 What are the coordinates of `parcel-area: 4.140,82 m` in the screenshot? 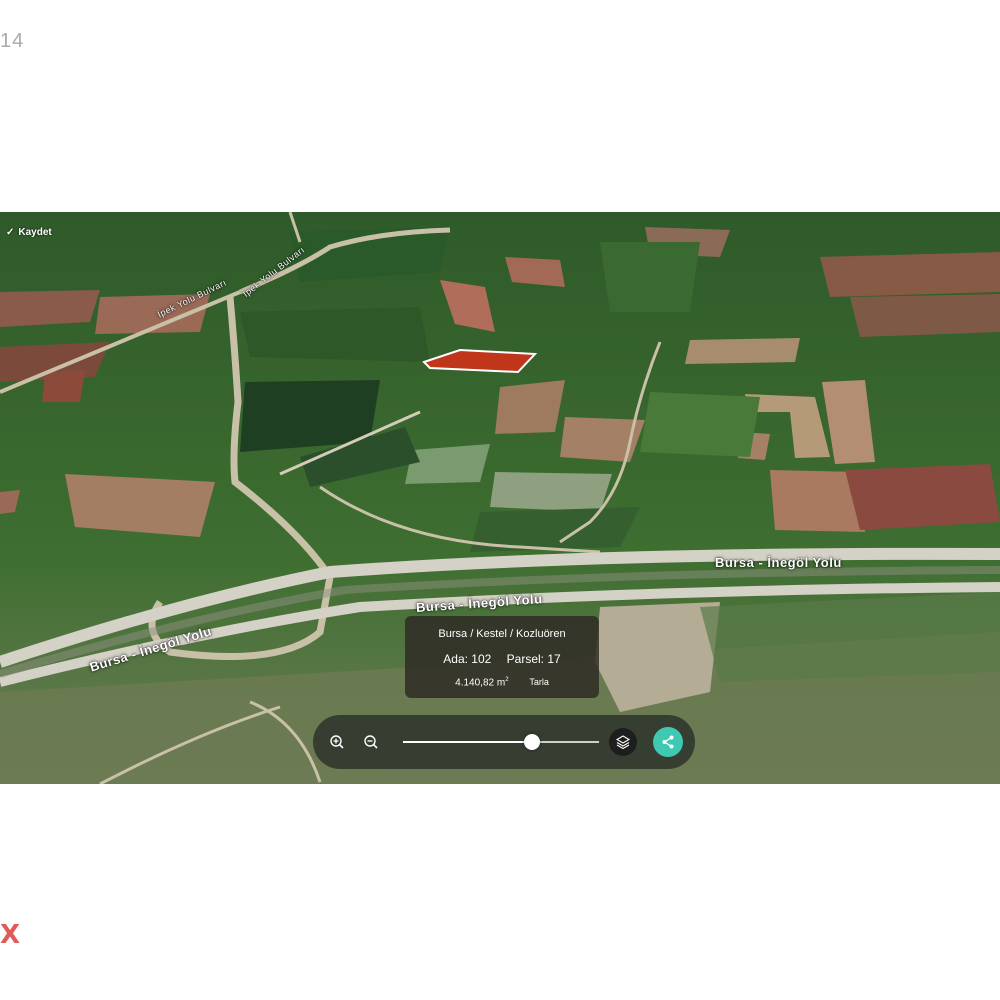 It's located at (480, 683).